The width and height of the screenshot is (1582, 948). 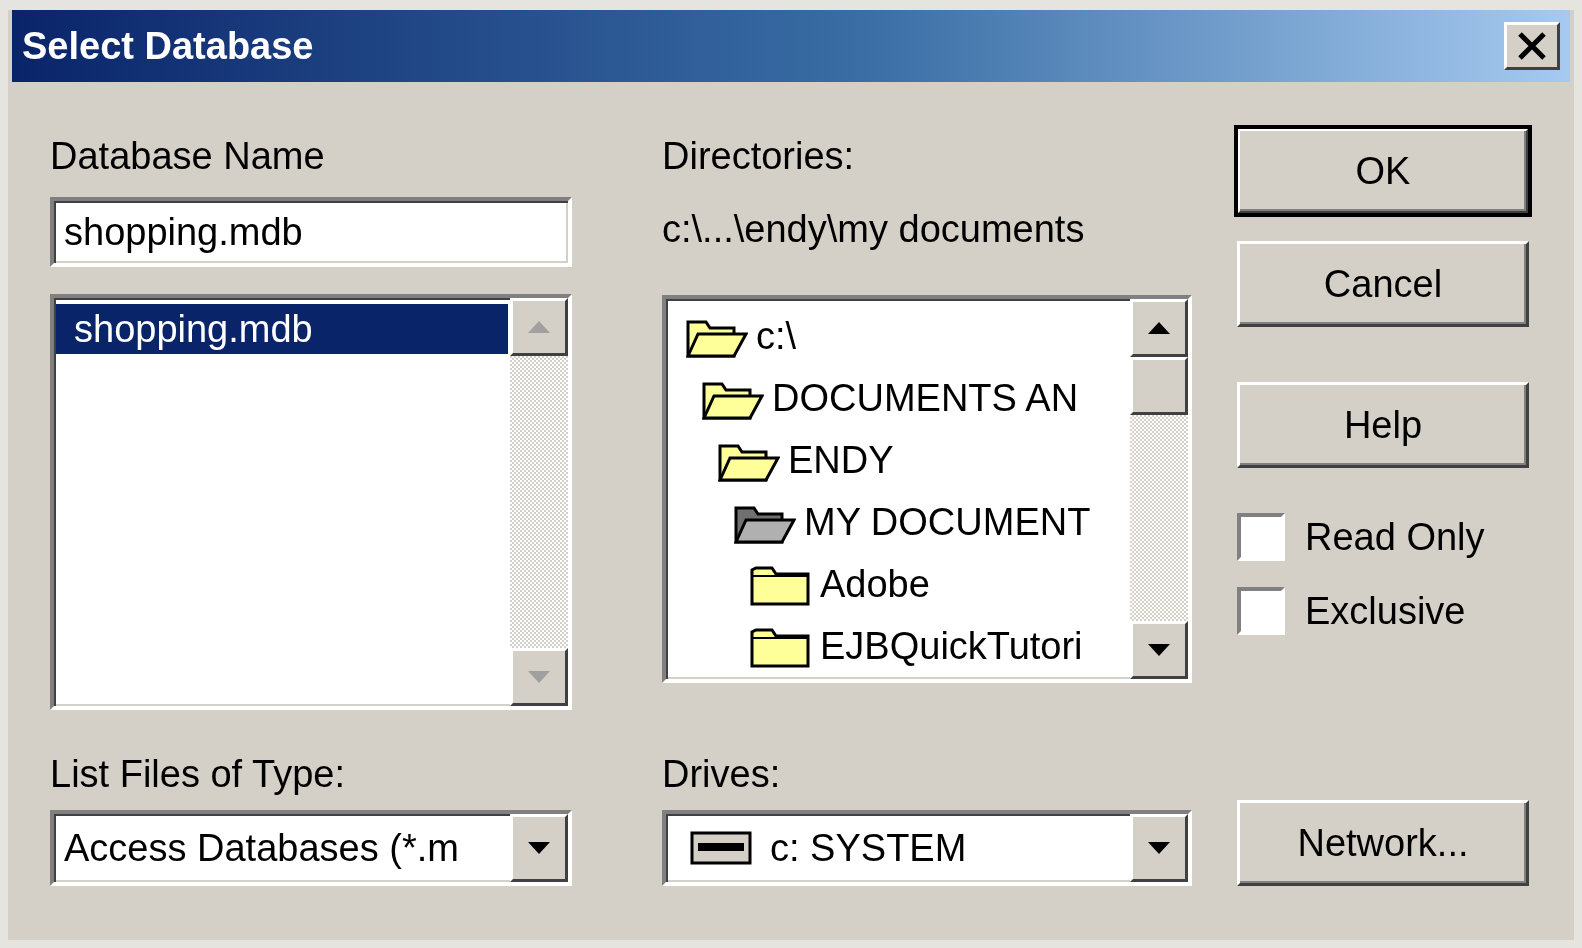 What do you see at coordinates (898, 584) in the screenshot?
I see `tree-item: Adobe` at bounding box center [898, 584].